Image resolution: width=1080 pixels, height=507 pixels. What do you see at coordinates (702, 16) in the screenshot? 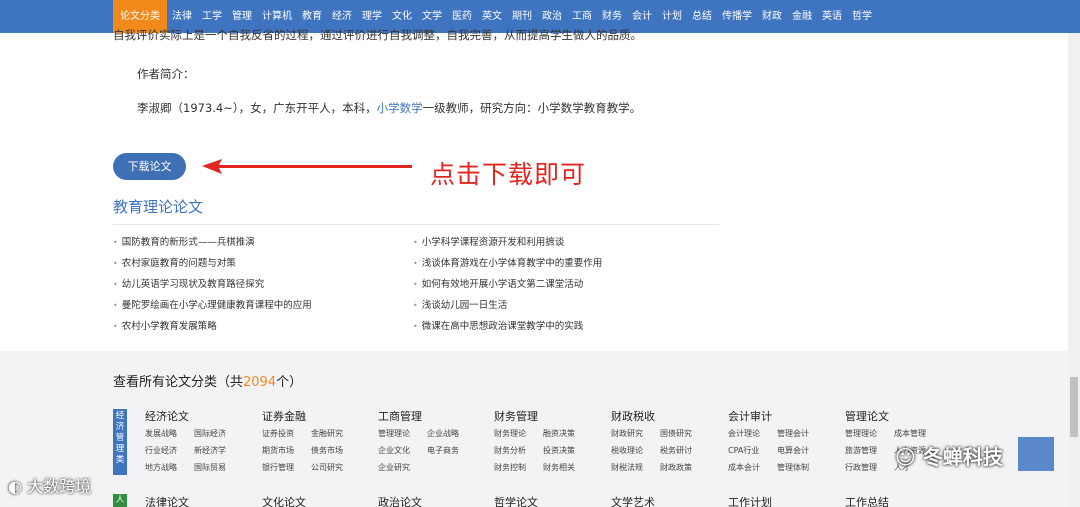
I see `nav-item: 总结` at bounding box center [702, 16].